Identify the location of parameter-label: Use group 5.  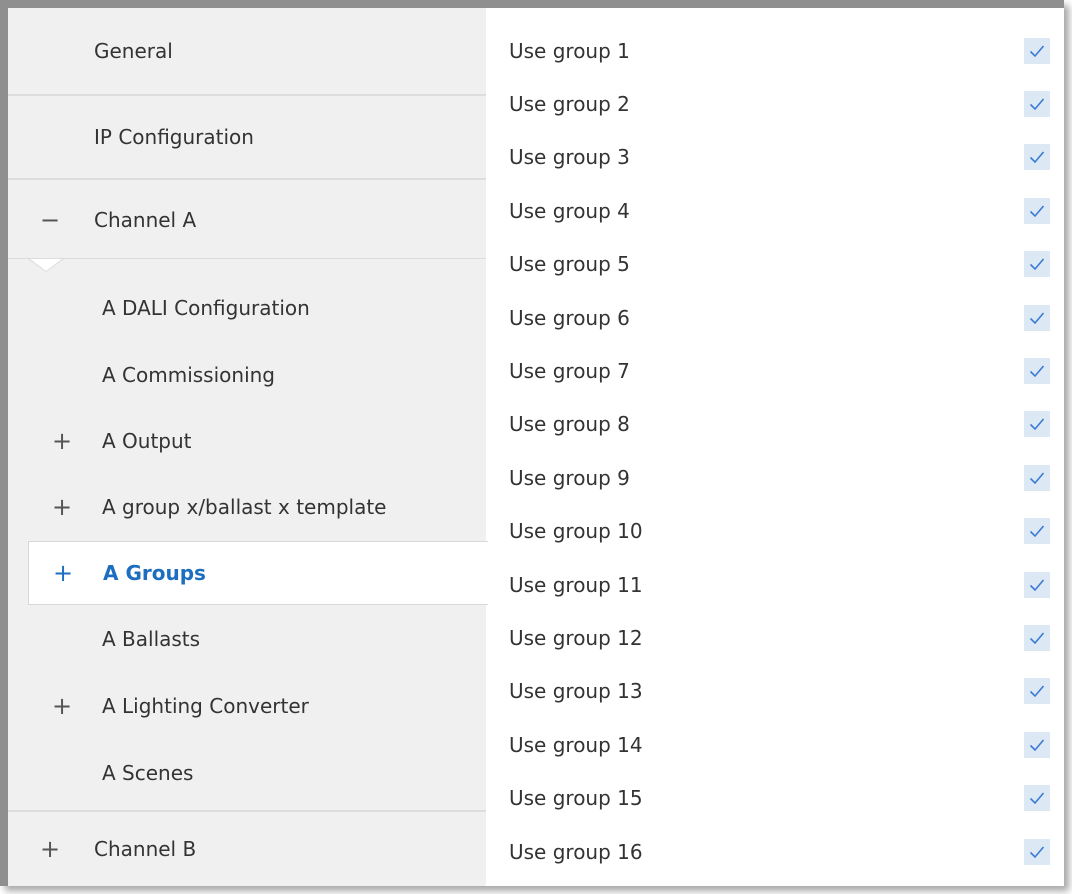
(569, 264).